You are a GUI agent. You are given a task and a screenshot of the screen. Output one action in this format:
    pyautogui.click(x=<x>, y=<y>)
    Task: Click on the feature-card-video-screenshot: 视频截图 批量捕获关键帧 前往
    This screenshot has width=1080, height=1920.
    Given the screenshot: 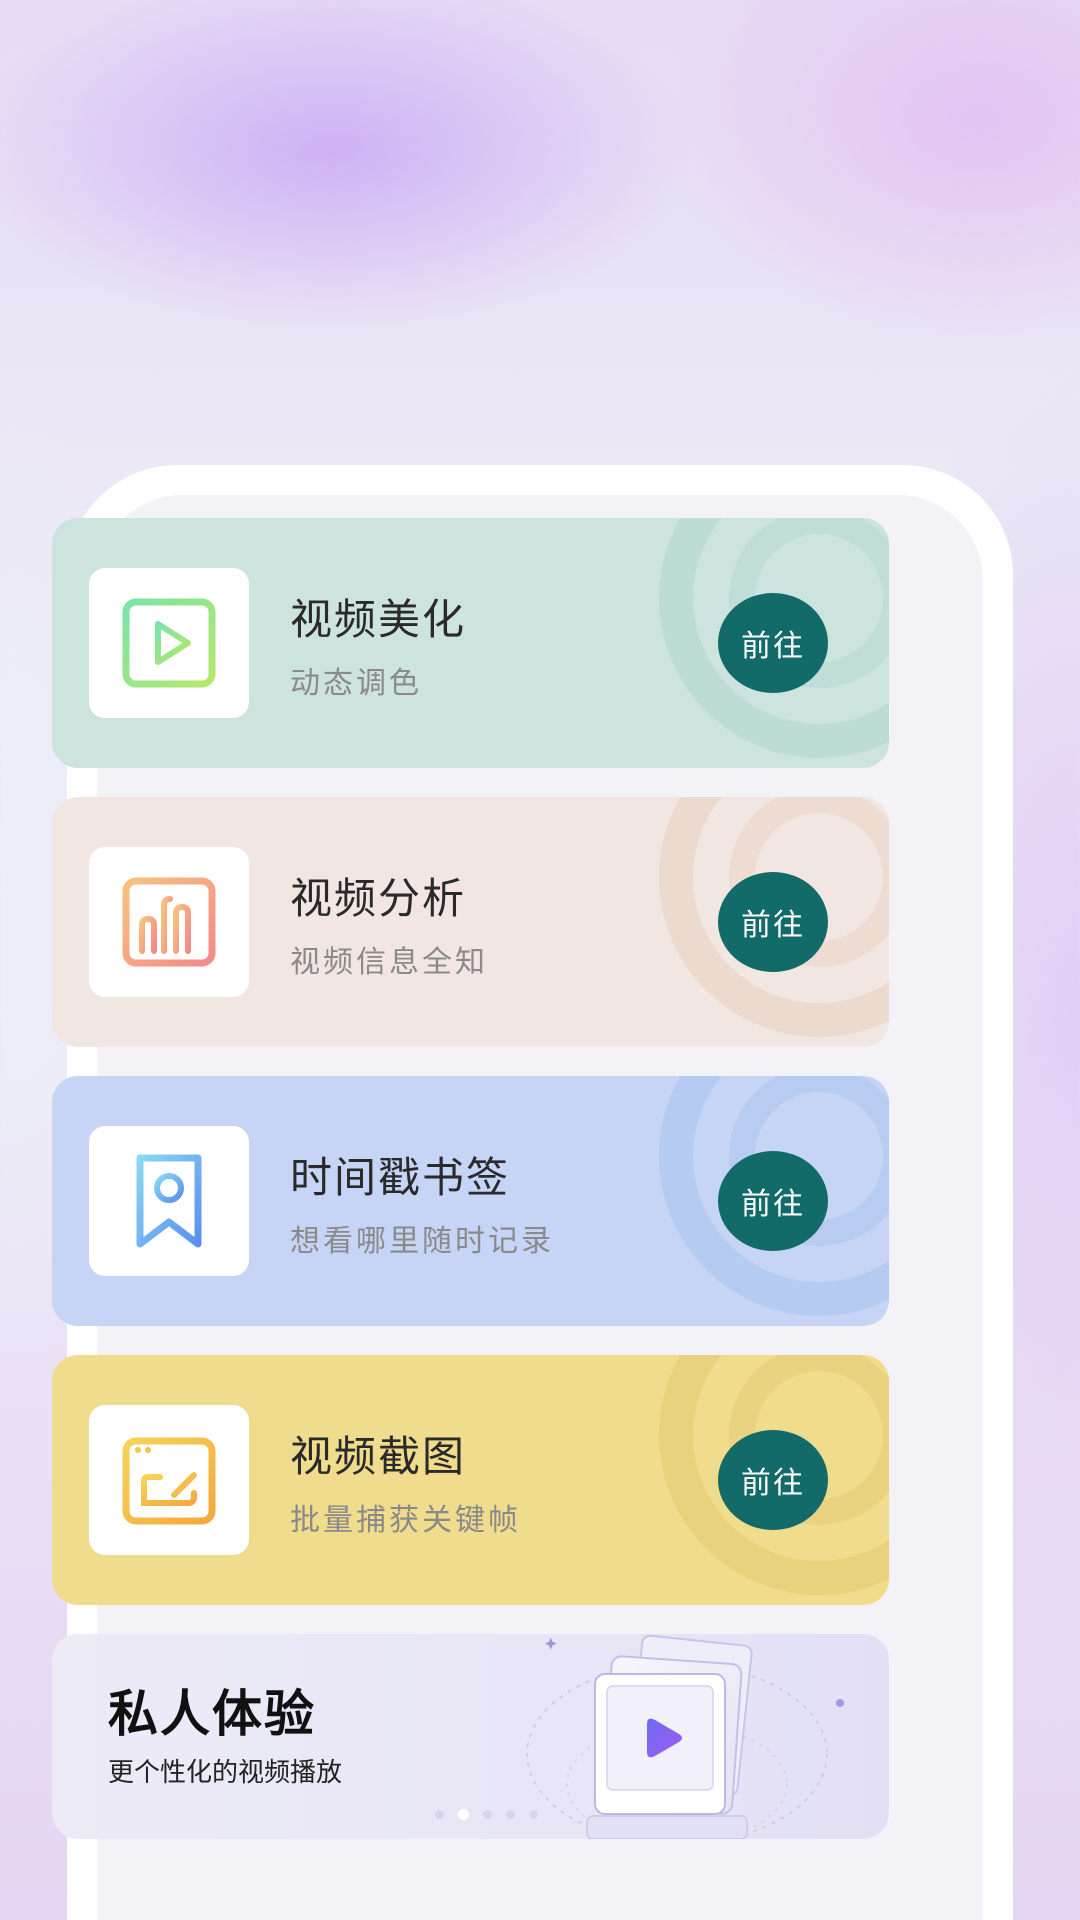 What is the action you would take?
    pyautogui.click(x=470, y=1480)
    